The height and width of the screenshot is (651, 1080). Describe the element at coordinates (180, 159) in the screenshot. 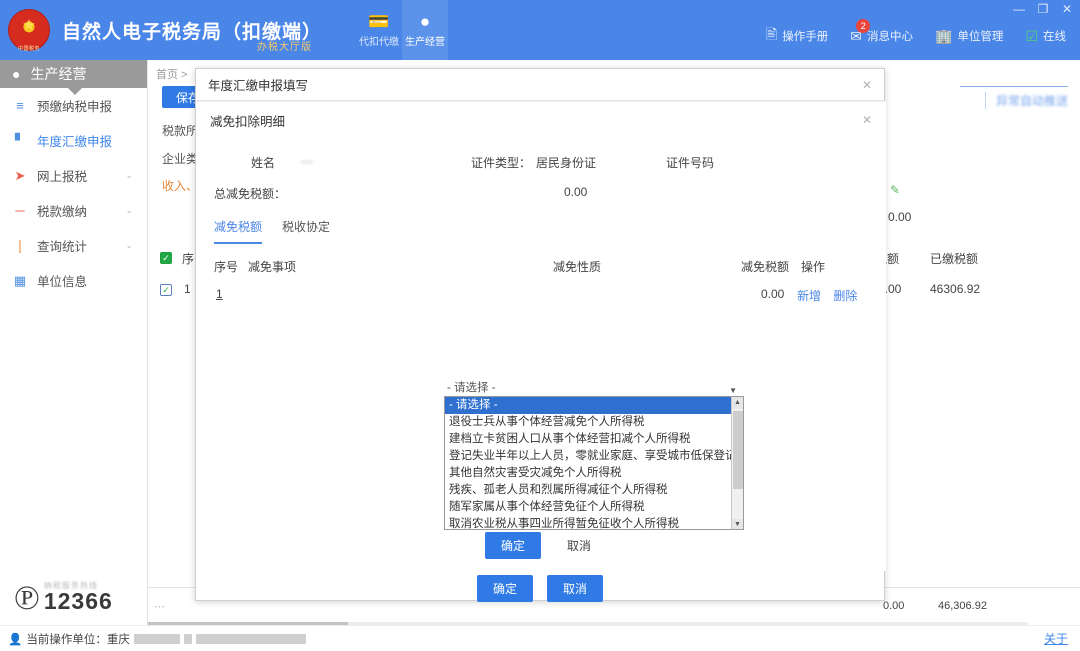

I see `label-enterprise-type: 企业类` at that location.